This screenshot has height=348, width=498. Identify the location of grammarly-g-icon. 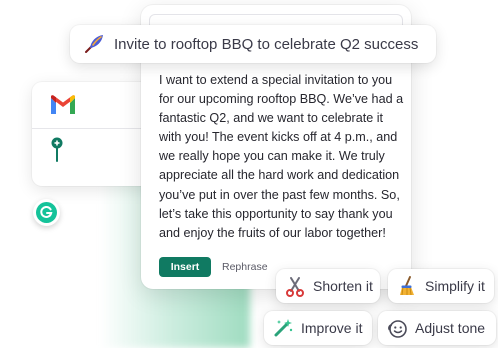
(46, 212).